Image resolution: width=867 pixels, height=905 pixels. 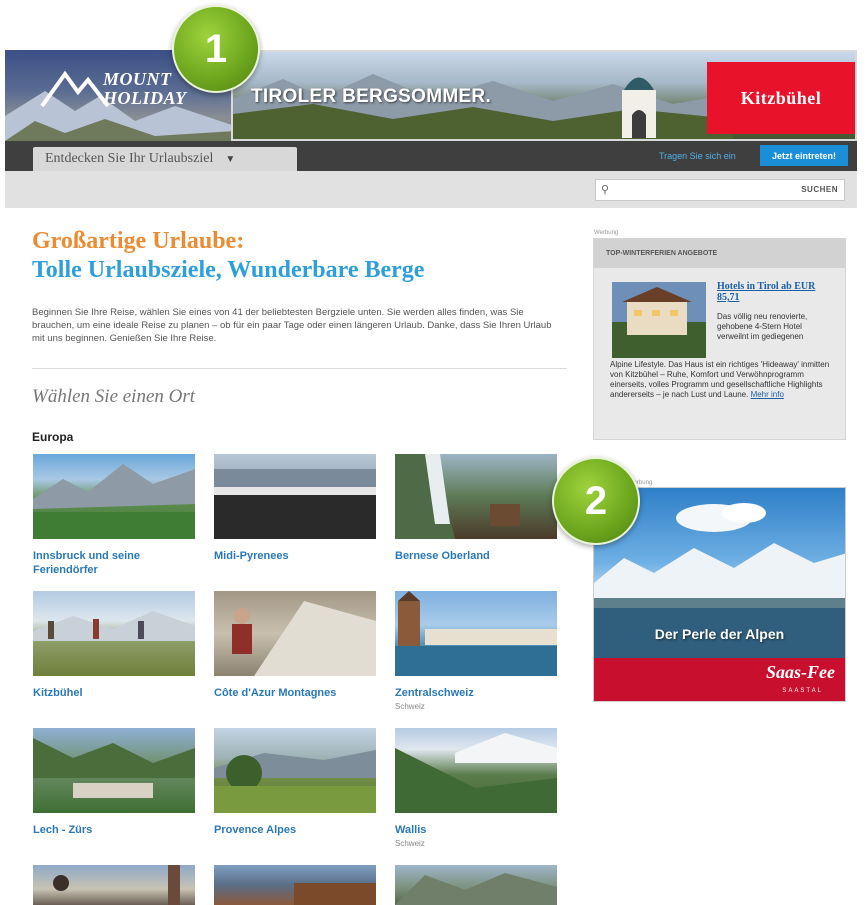 What do you see at coordinates (75, 89) in the screenshot?
I see `logo-mountain-icon` at bounding box center [75, 89].